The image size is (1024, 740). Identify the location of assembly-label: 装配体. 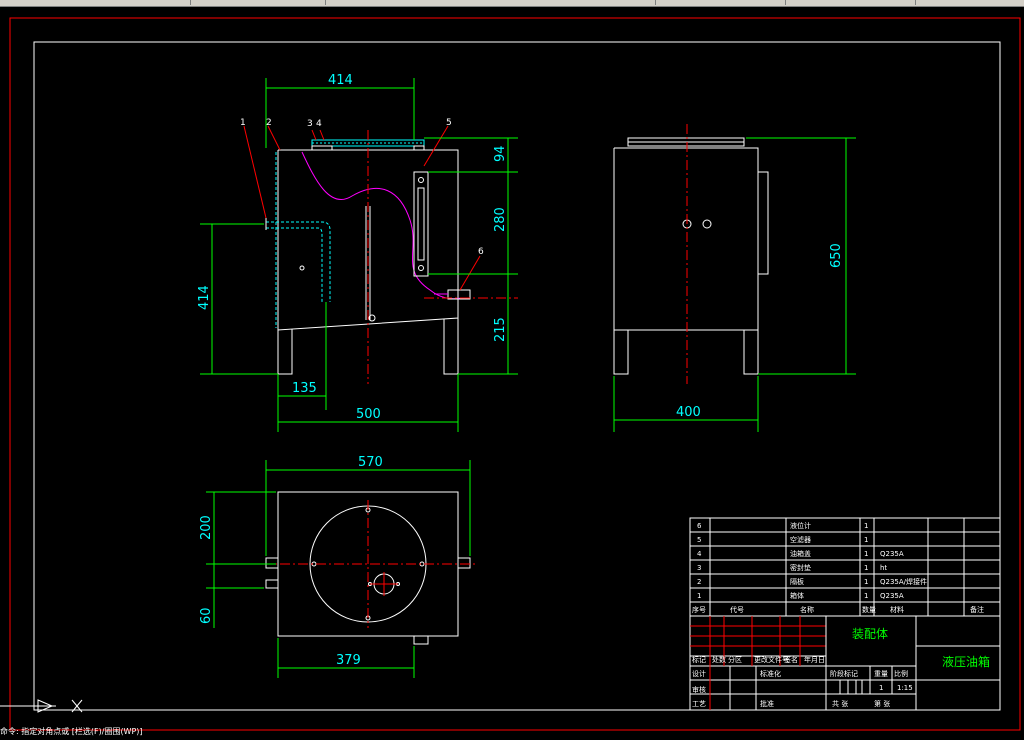
(870, 634).